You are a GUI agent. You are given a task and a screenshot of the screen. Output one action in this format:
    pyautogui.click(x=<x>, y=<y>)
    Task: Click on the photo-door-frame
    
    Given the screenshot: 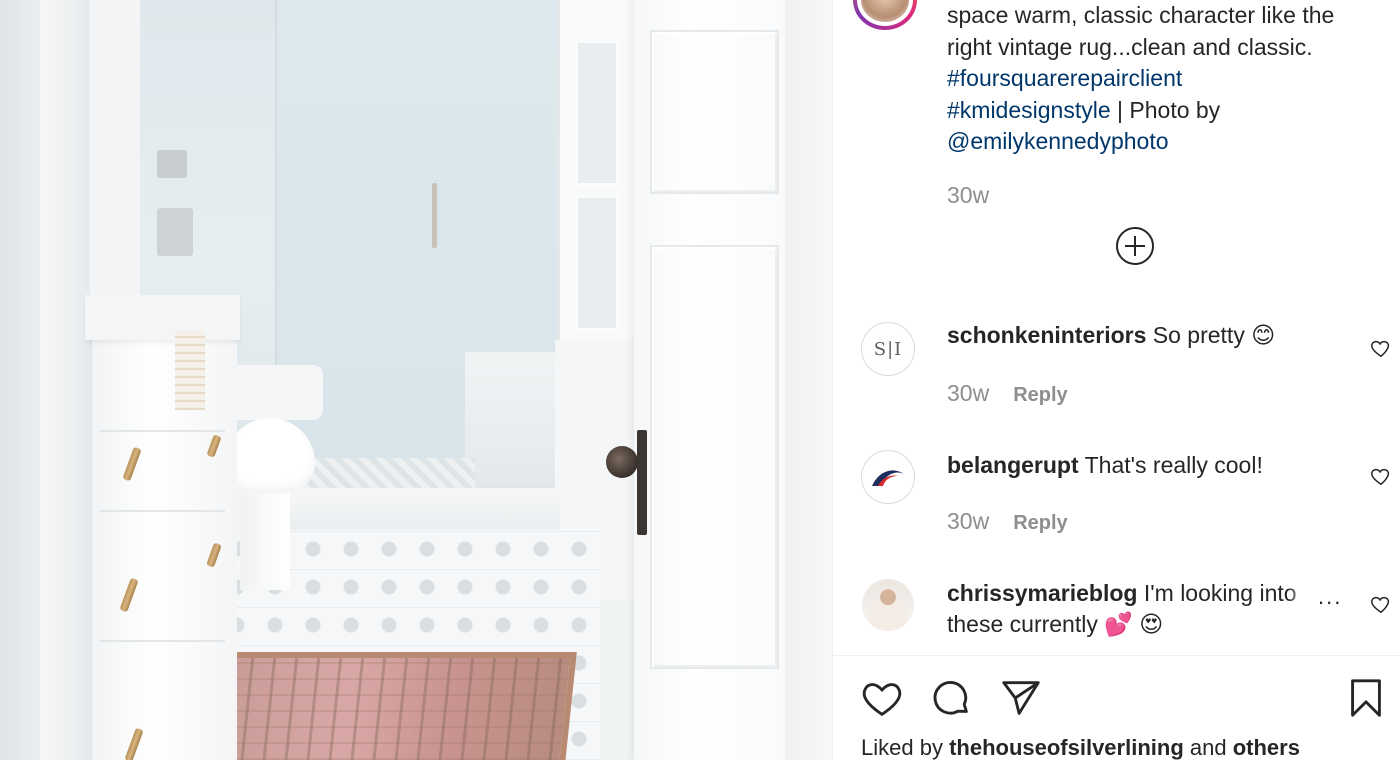 What is the action you would take?
    pyautogui.click(x=65, y=380)
    